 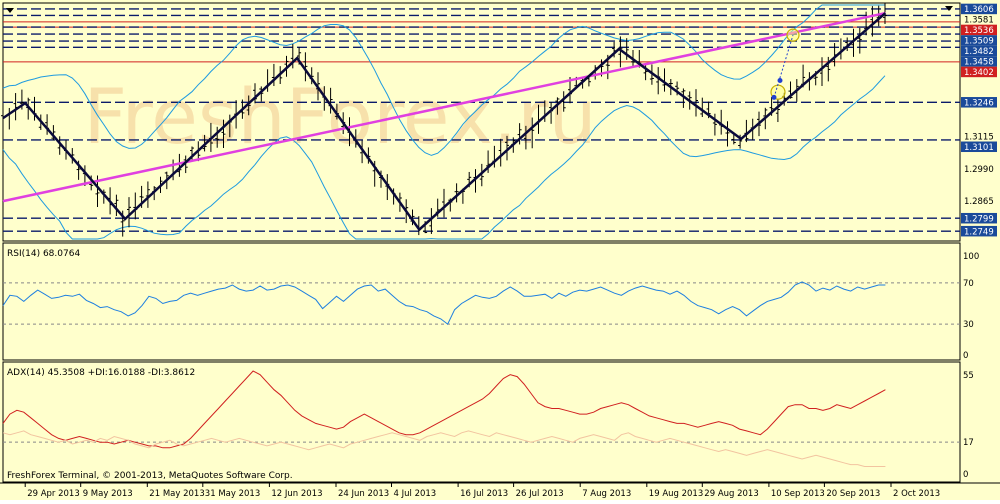 I want to click on x-axis-tick-label: 10 Sep 2013, so click(x=798, y=494).